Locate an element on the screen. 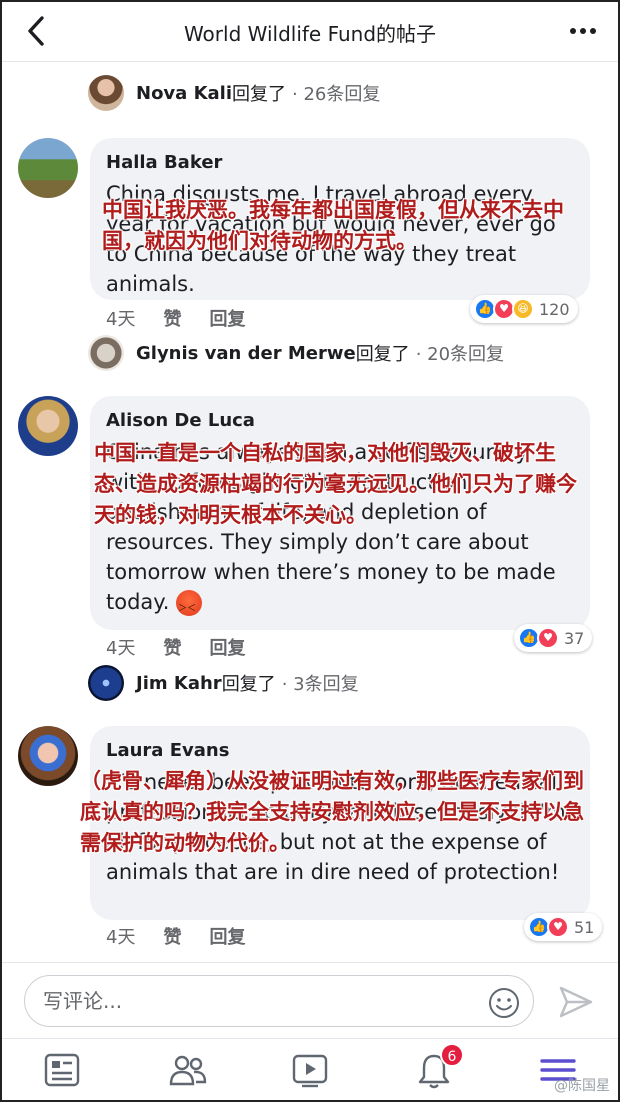 The width and height of the screenshot is (620, 1102). watermark: @陈国星 is located at coordinates (582, 1086).